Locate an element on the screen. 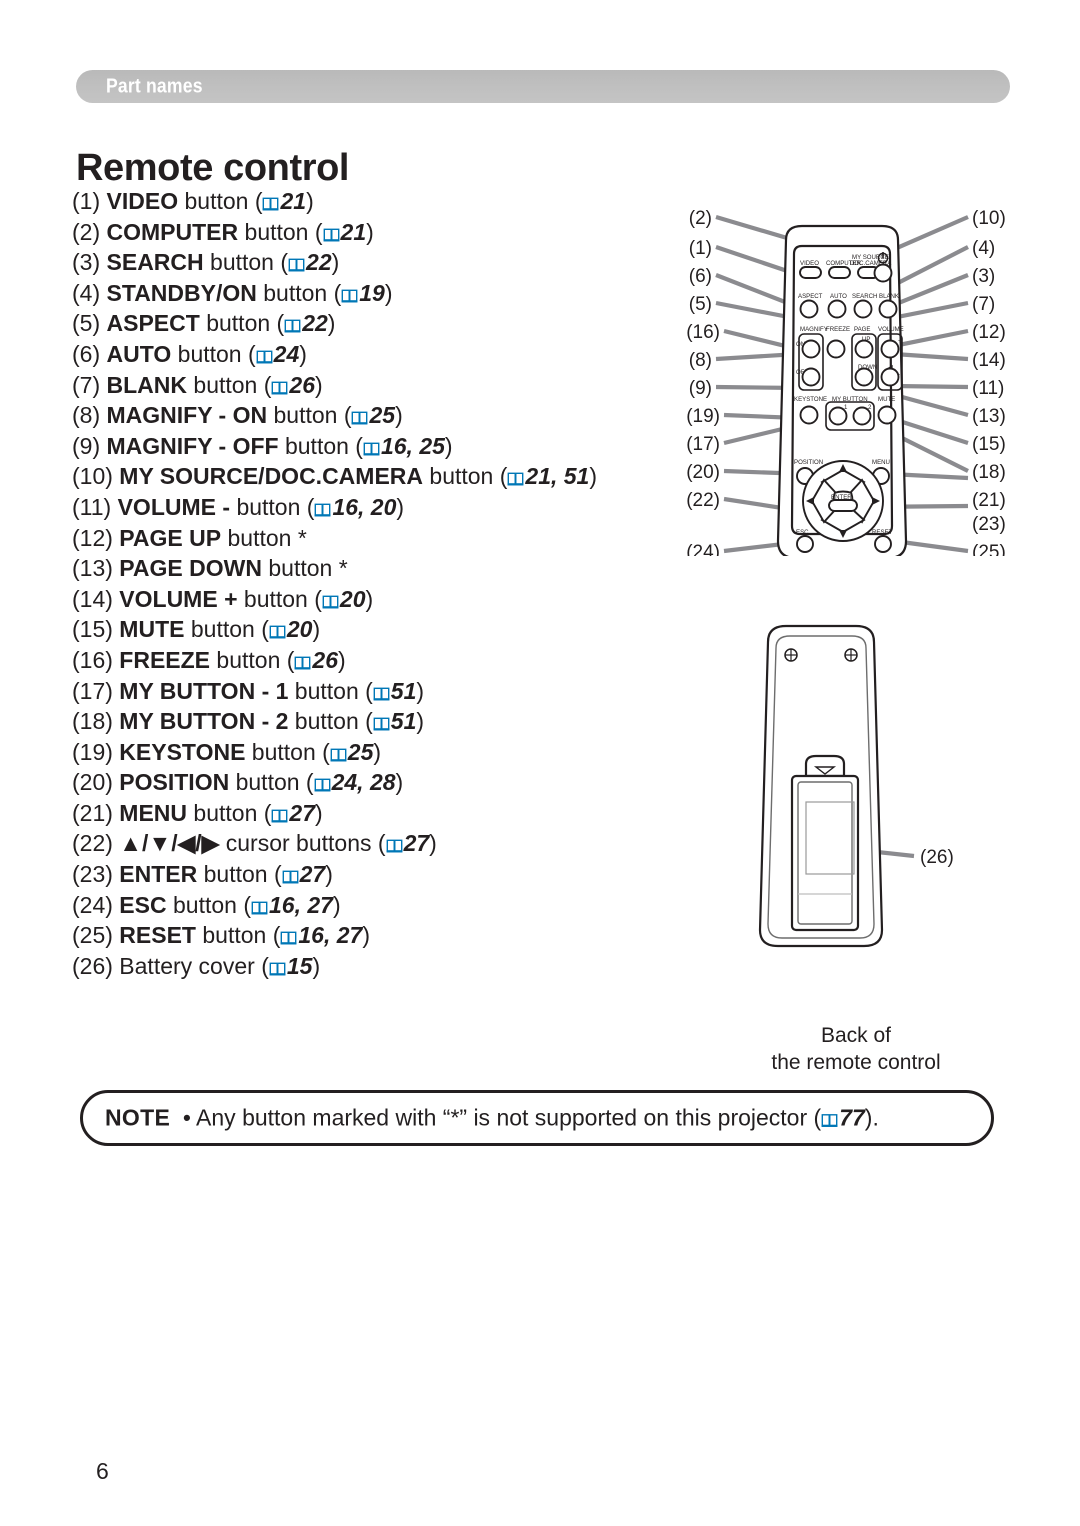  callout-right-8: (15) is located at coordinates (989, 444).